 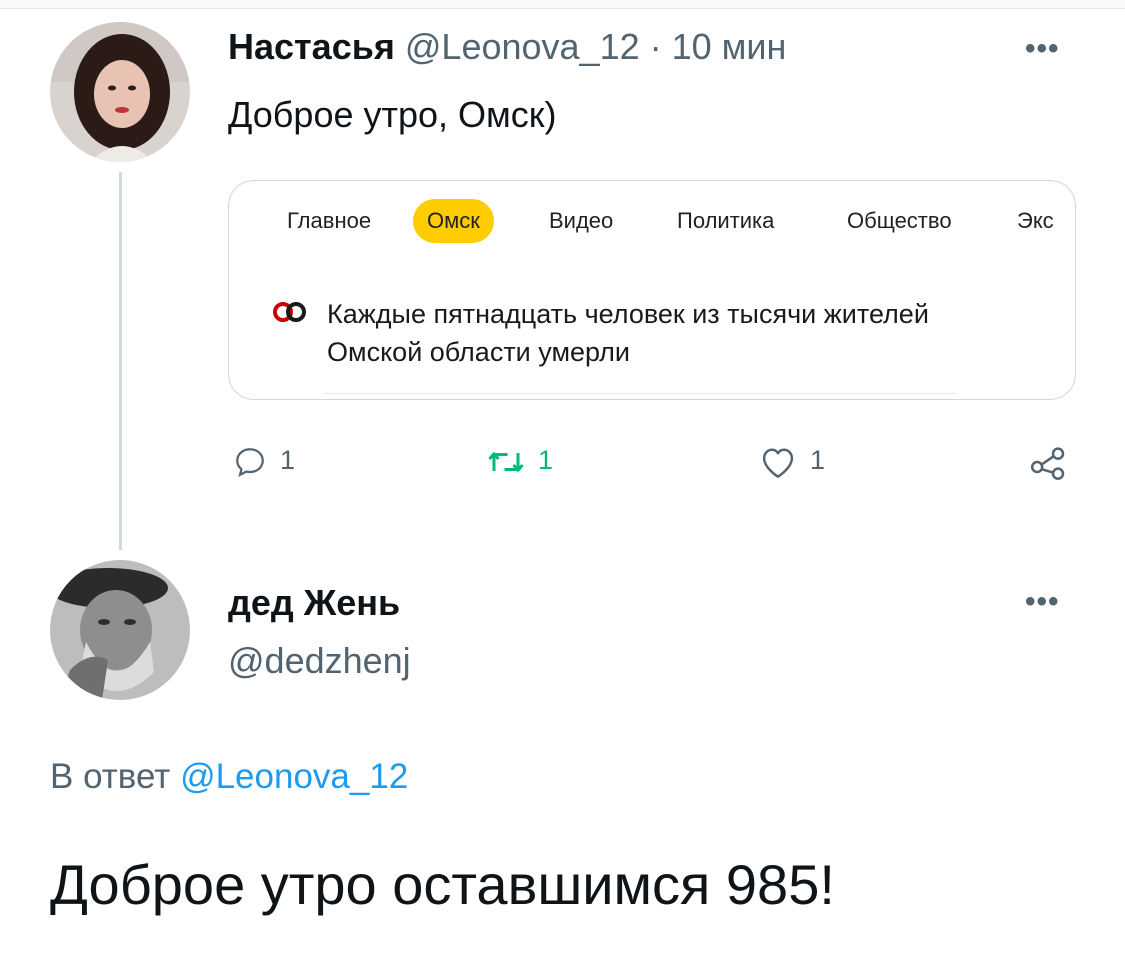 I want to click on tab-obschestvo: Общество, so click(x=899, y=220).